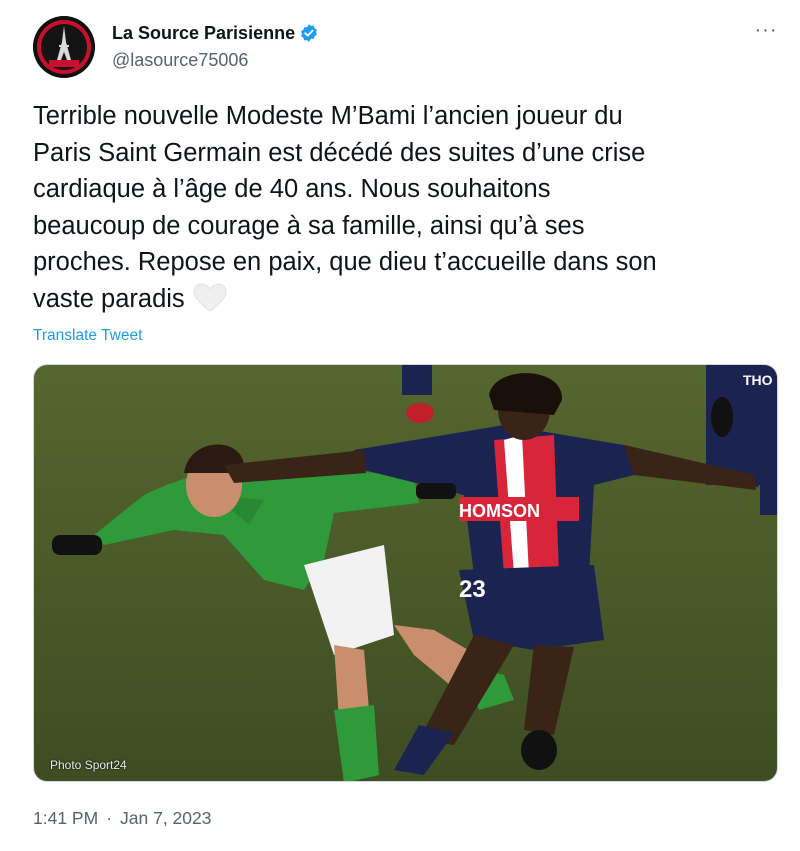 The image size is (800, 851). What do you see at coordinates (758, 380) in the screenshot?
I see `jersey-partial-text: THO` at bounding box center [758, 380].